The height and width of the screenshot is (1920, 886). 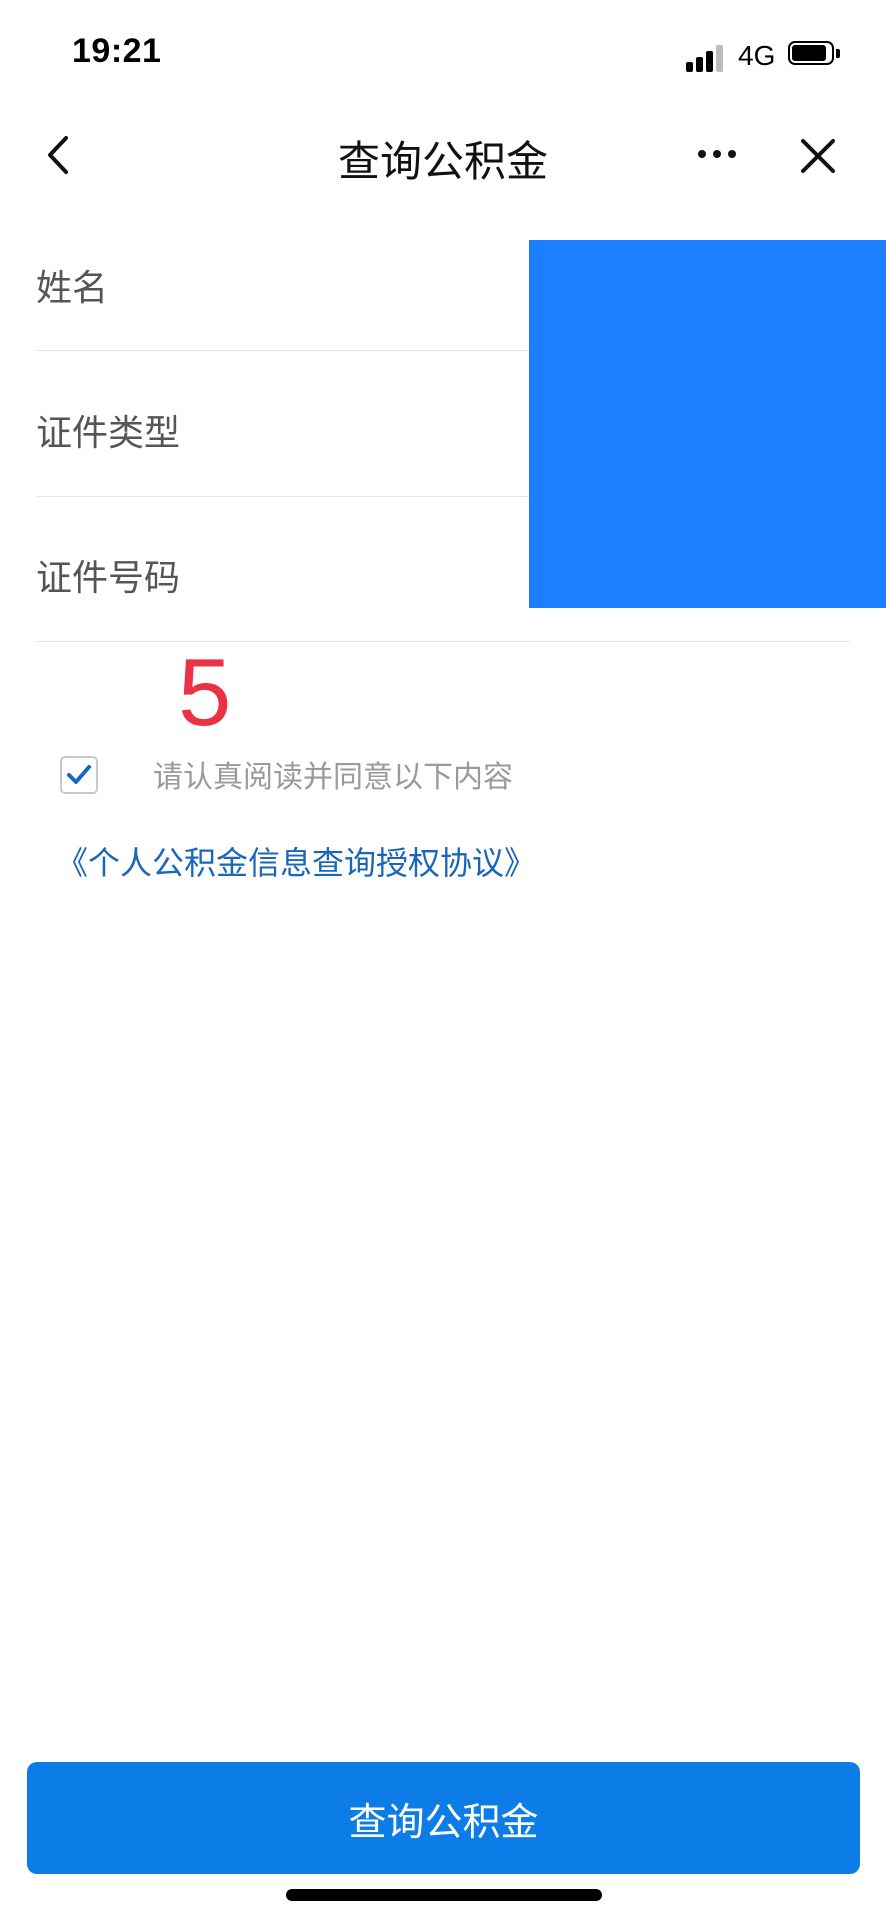 I want to click on id-number-field-label: 证件号码, so click(x=108, y=578).